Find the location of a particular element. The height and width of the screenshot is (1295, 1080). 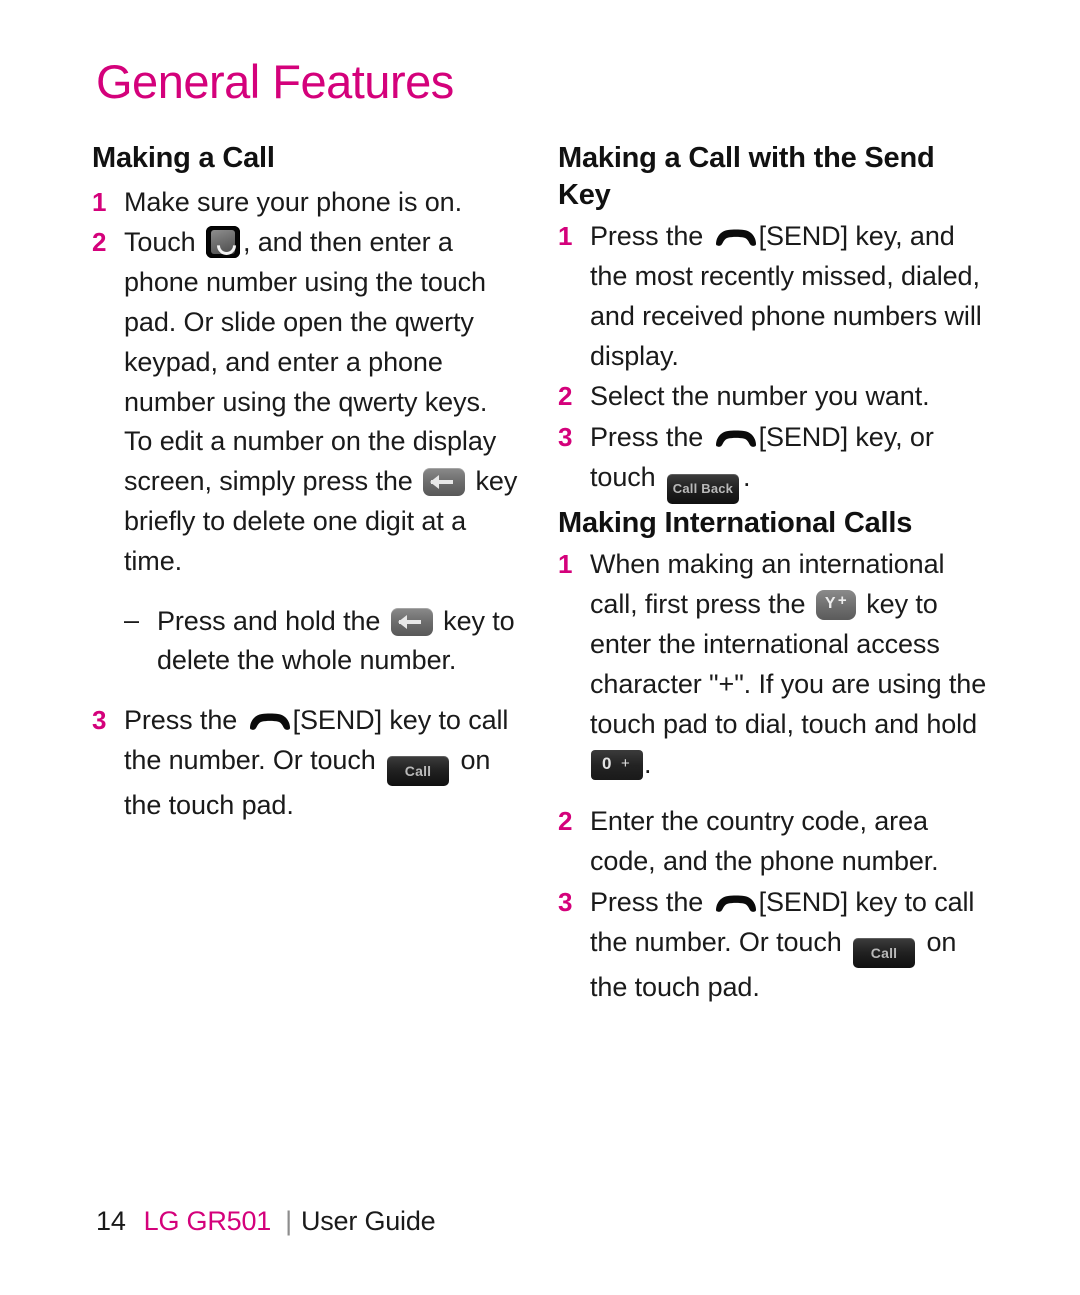

y-plus-key-icon: Y + is located at coordinates (835, 605).